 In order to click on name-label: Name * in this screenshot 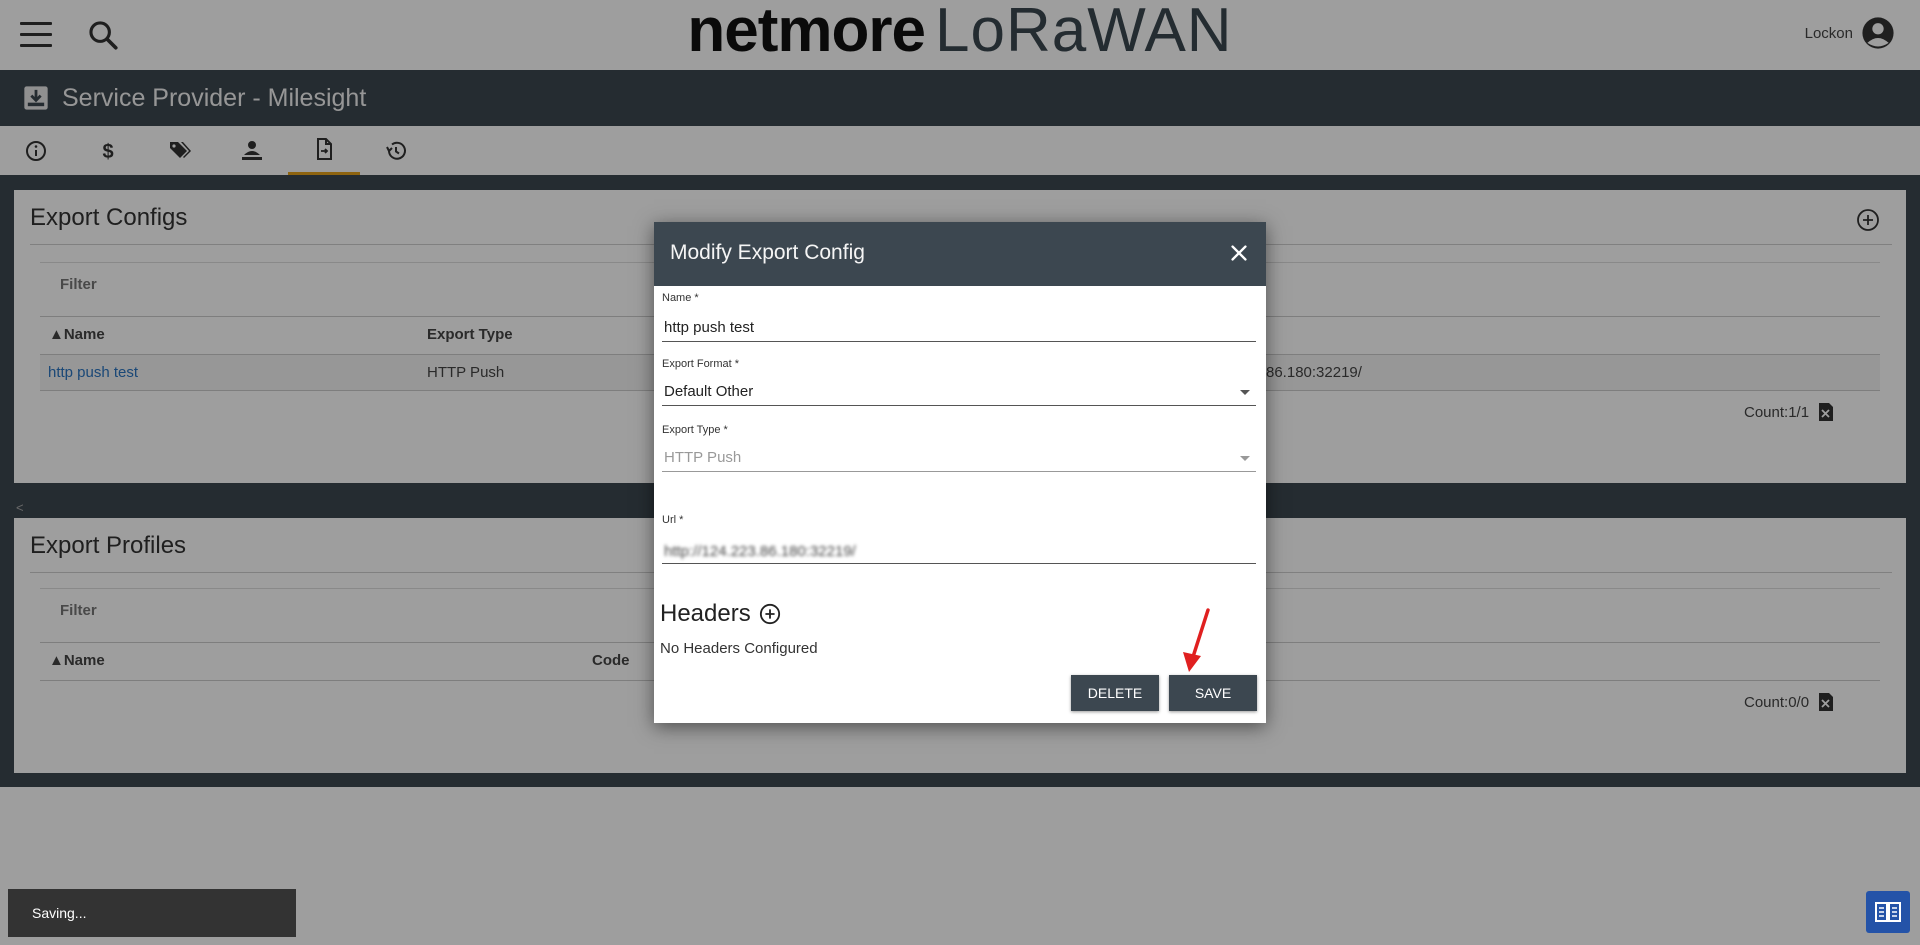, I will do `click(680, 298)`.